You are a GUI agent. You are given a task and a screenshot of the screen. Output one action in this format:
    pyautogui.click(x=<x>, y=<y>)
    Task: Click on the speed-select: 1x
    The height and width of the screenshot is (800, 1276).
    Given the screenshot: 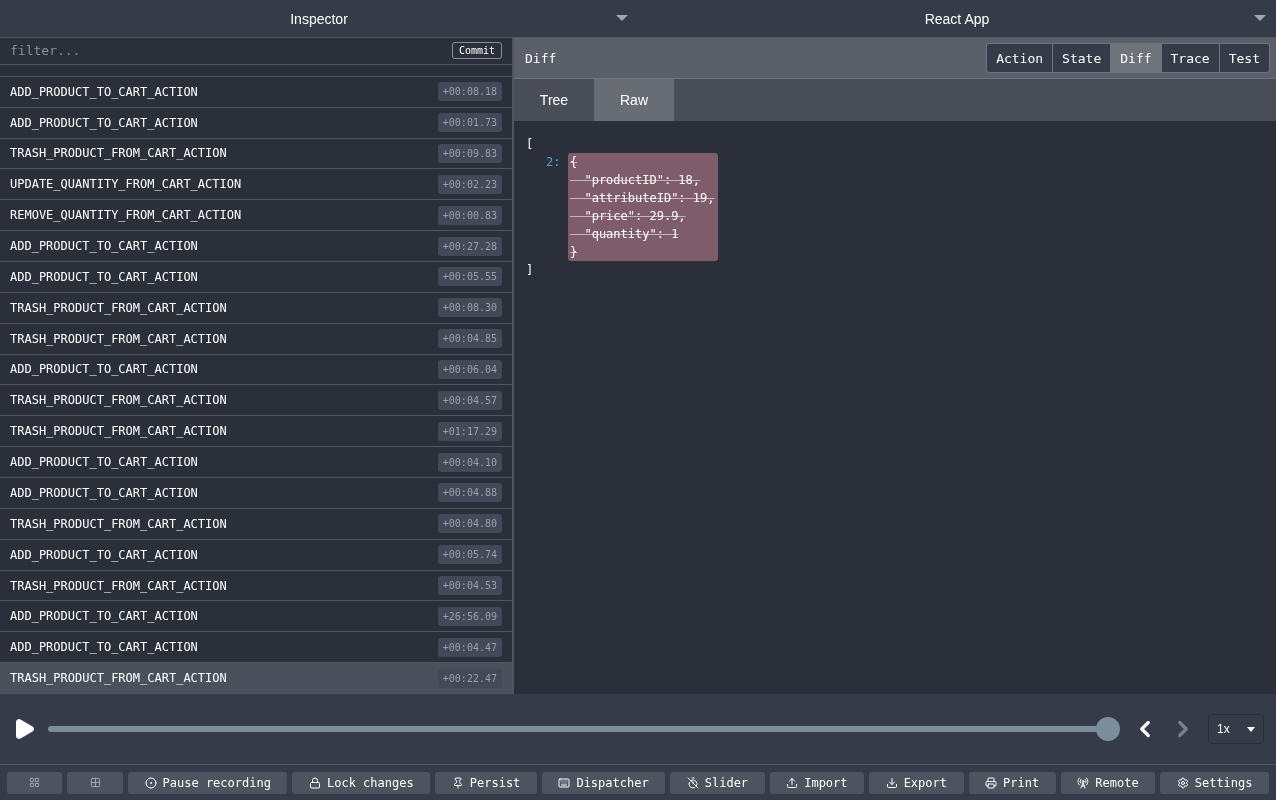 What is the action you would take?
    pyautogui.click(x=1236, y=729)
    